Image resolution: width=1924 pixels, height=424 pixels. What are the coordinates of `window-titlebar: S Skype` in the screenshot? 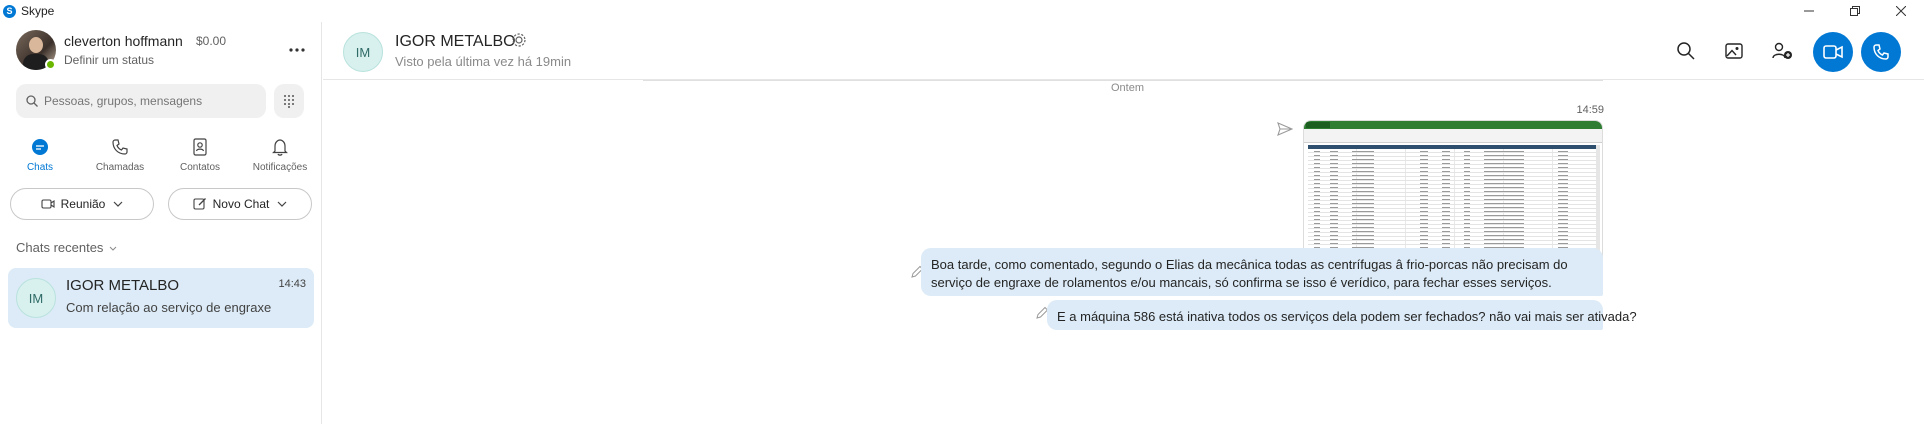 It's located at (962, 11).